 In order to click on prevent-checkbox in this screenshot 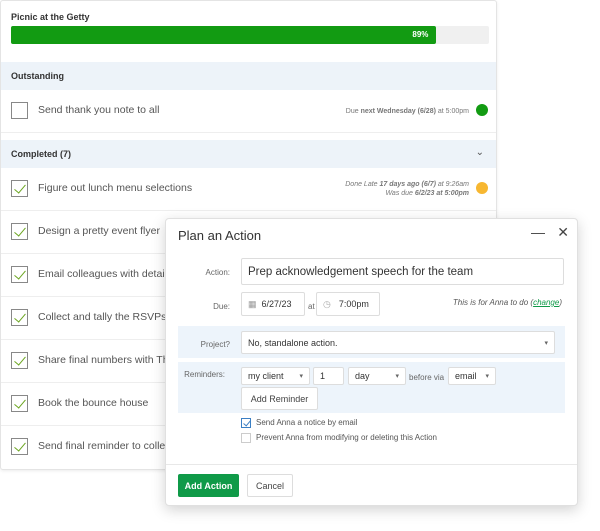, I will do `click(246, 438)`.